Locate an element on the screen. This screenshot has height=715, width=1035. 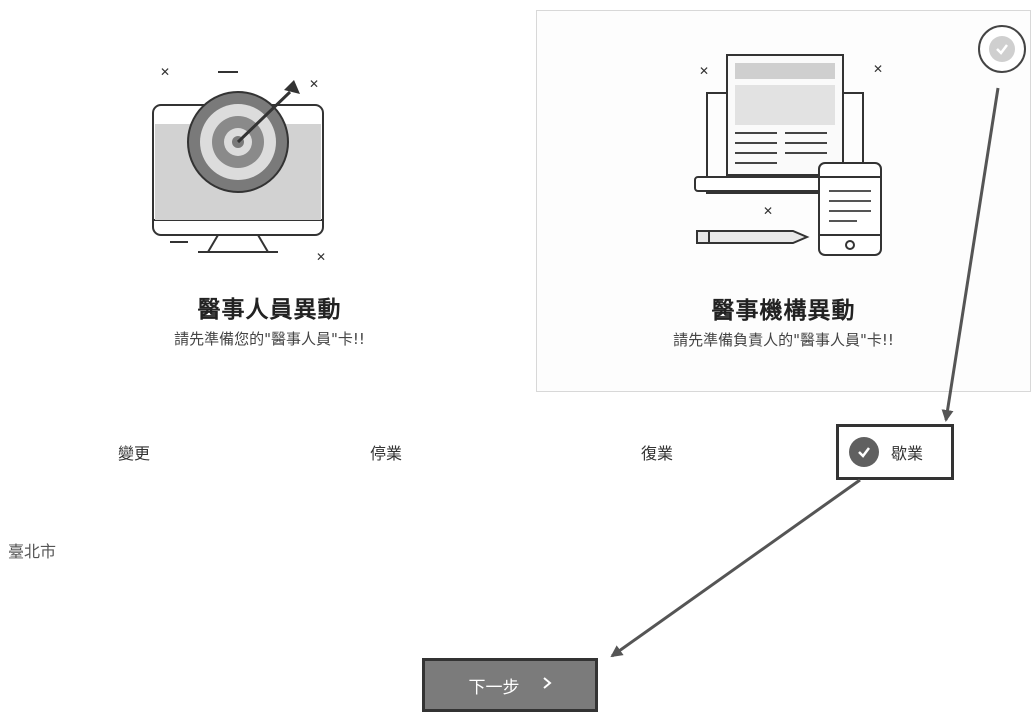
chevron-right-icon is located at coordinates (547, 685).